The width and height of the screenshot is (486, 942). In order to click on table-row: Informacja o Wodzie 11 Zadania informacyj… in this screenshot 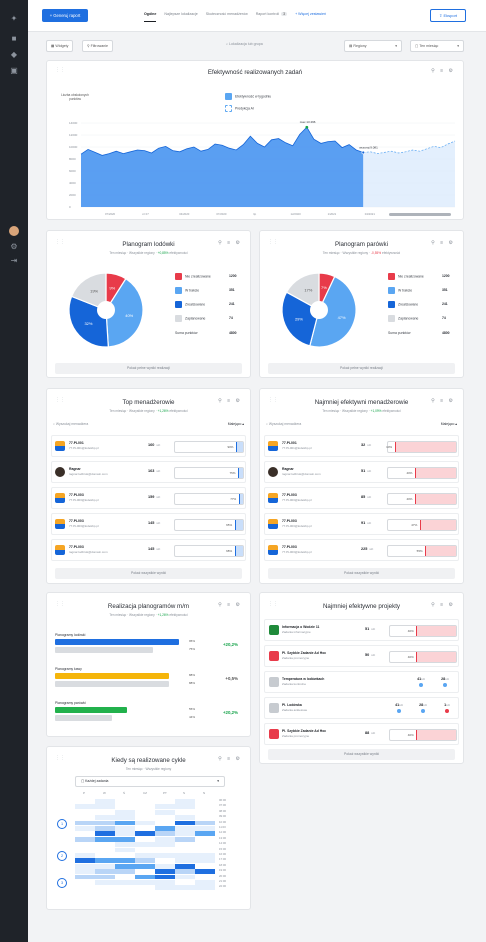, I will do `click(361, 630)`.